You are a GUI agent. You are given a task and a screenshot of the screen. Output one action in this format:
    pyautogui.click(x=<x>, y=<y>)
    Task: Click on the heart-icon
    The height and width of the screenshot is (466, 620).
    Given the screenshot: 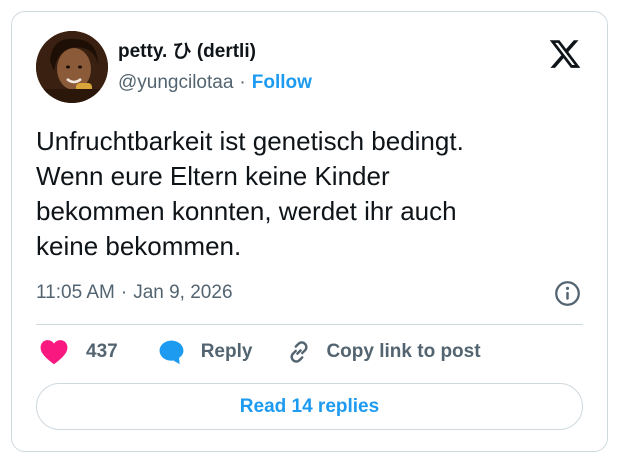 What is the action you would take?
    pyautogui.click(x=54, y=352)
    